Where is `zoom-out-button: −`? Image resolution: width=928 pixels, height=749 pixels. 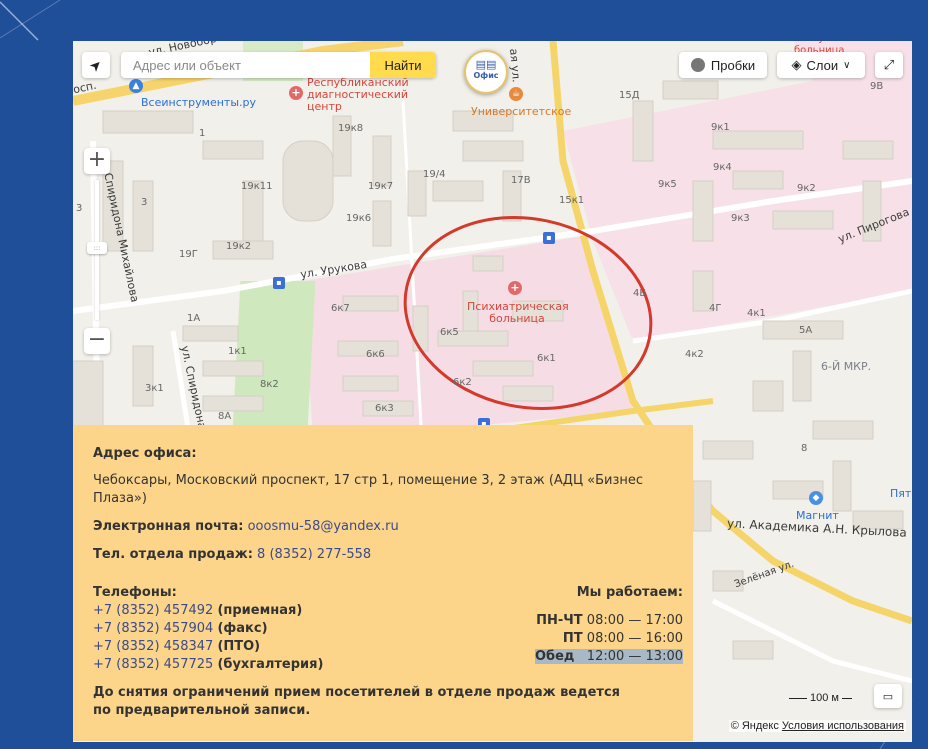 zoom-out-button: − is located at coordinates (97, 341).